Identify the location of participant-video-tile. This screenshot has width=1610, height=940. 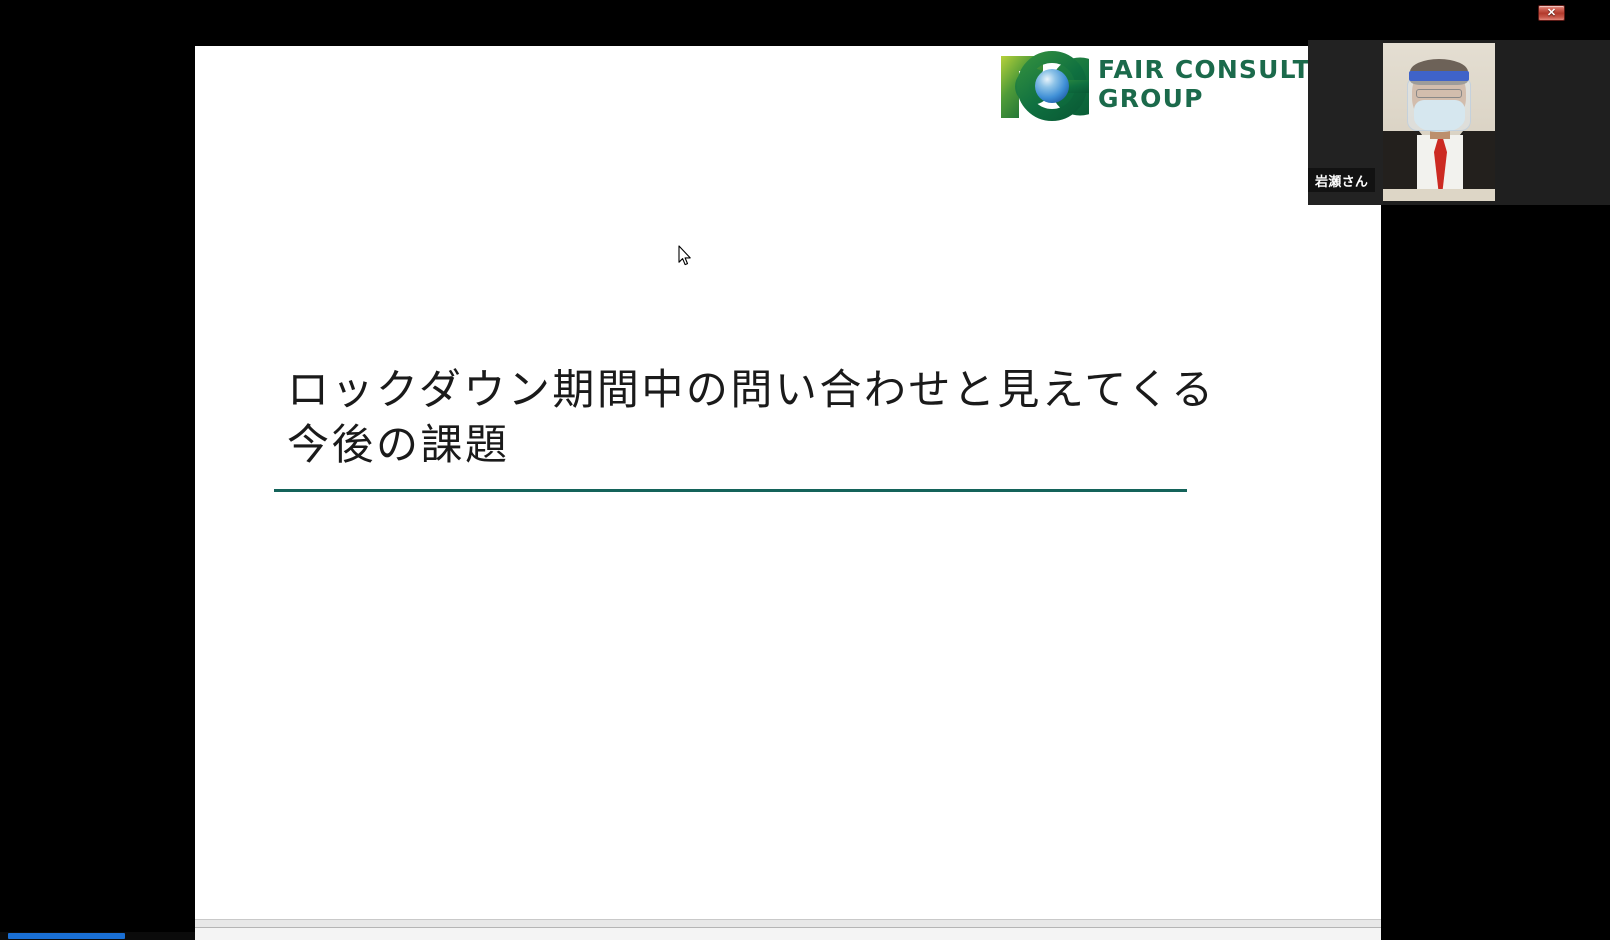
(1439, 122).